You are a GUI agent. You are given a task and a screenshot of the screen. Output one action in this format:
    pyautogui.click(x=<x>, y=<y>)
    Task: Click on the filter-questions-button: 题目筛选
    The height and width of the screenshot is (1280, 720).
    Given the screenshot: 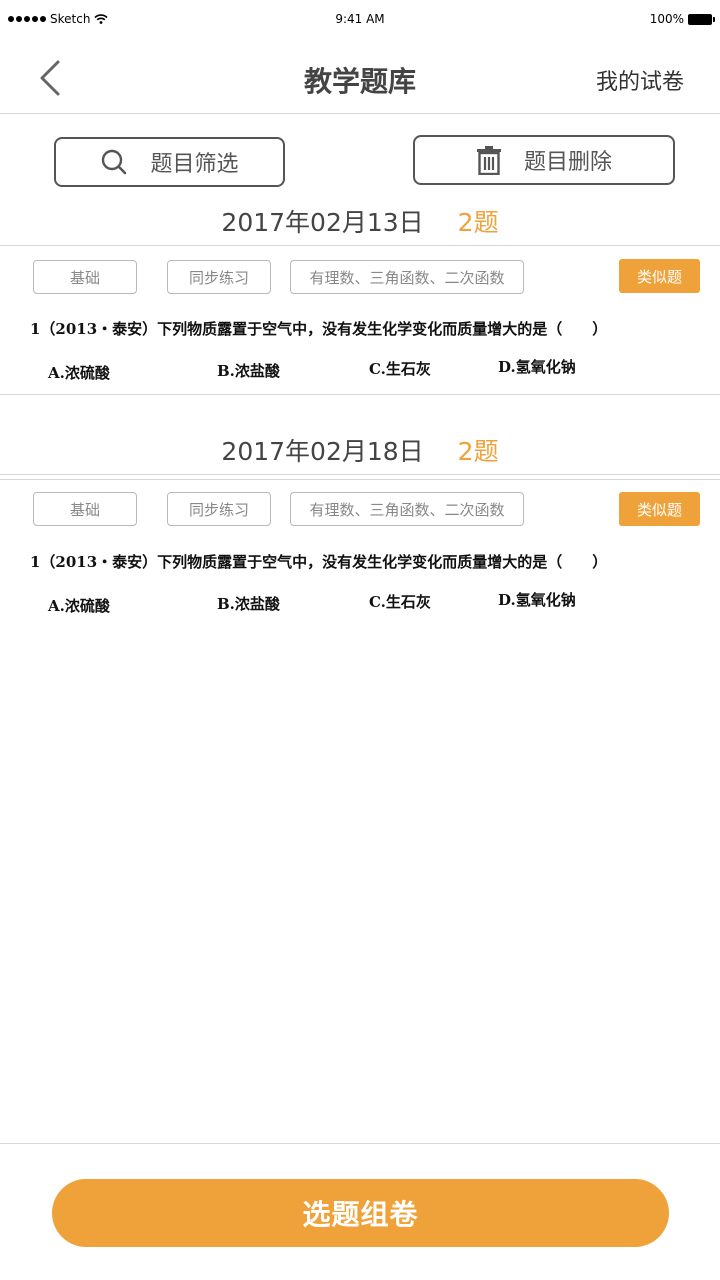 What is the action you would take?
    pyautogui.click(x=169, y=162)
    